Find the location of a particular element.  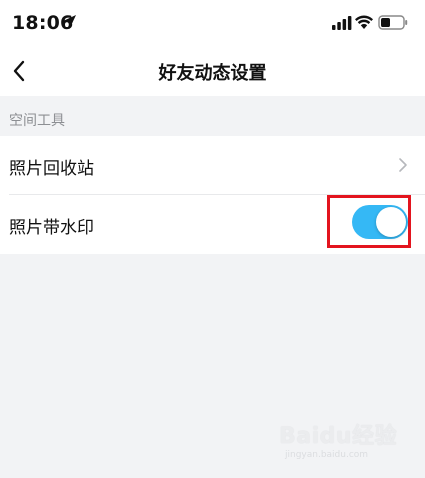

section-header: 空间工具 is located at coordinates (212, 116).